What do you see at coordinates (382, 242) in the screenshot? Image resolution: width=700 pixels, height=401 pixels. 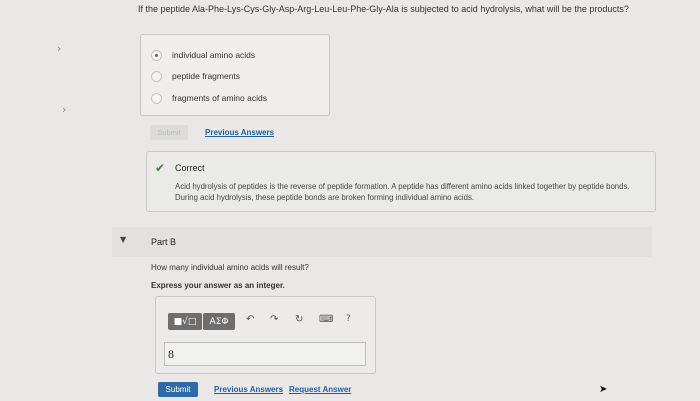 I see `part-b-header` at bounding box center [382, 242].